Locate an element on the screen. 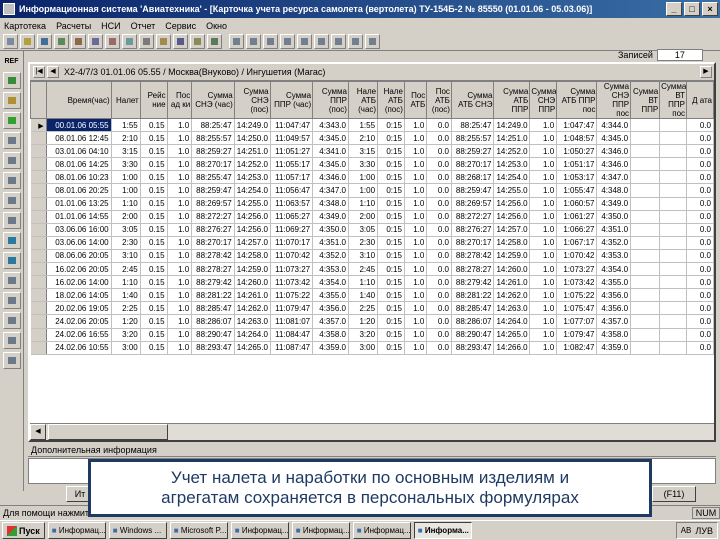 This screenshot has height=540, width=720. table-cell: 4:356.0 is located at coordinates (614, 308).